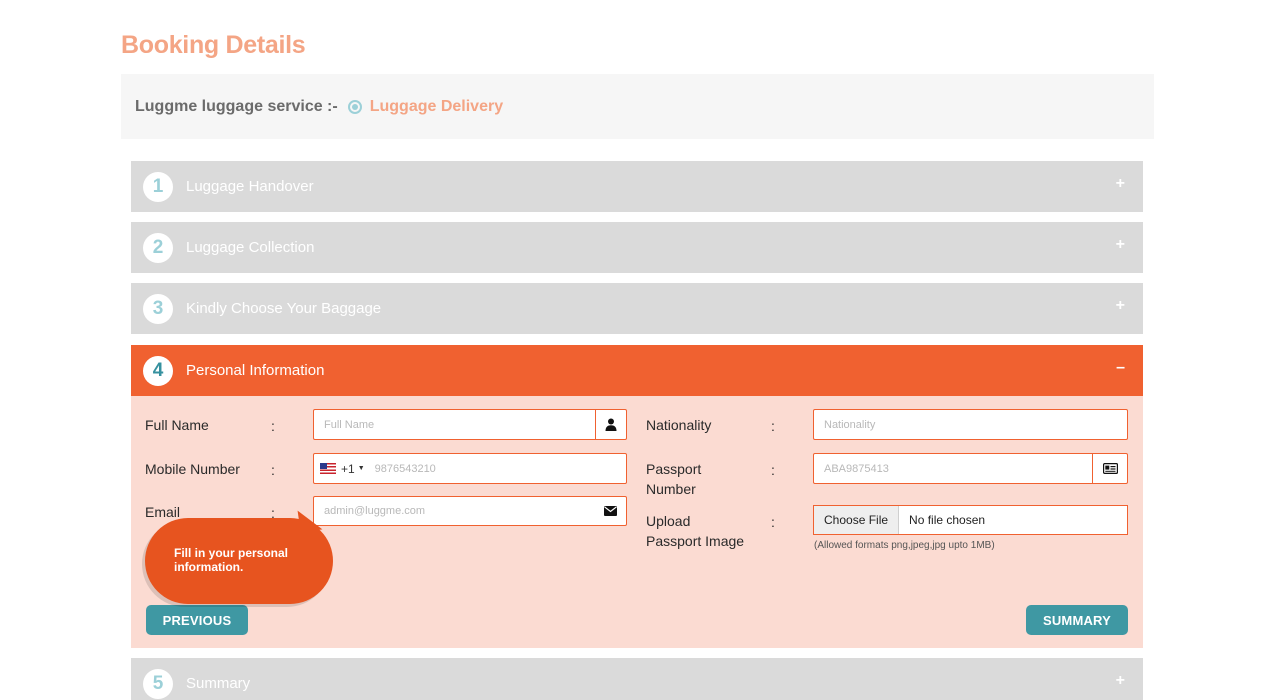 The height and width of the screenshot is (700, 1280). What do you see at coordinates (674, 469) in the screenshot?
I see `passport-number-label-line1: Passport` at bounding box center [674, 469].